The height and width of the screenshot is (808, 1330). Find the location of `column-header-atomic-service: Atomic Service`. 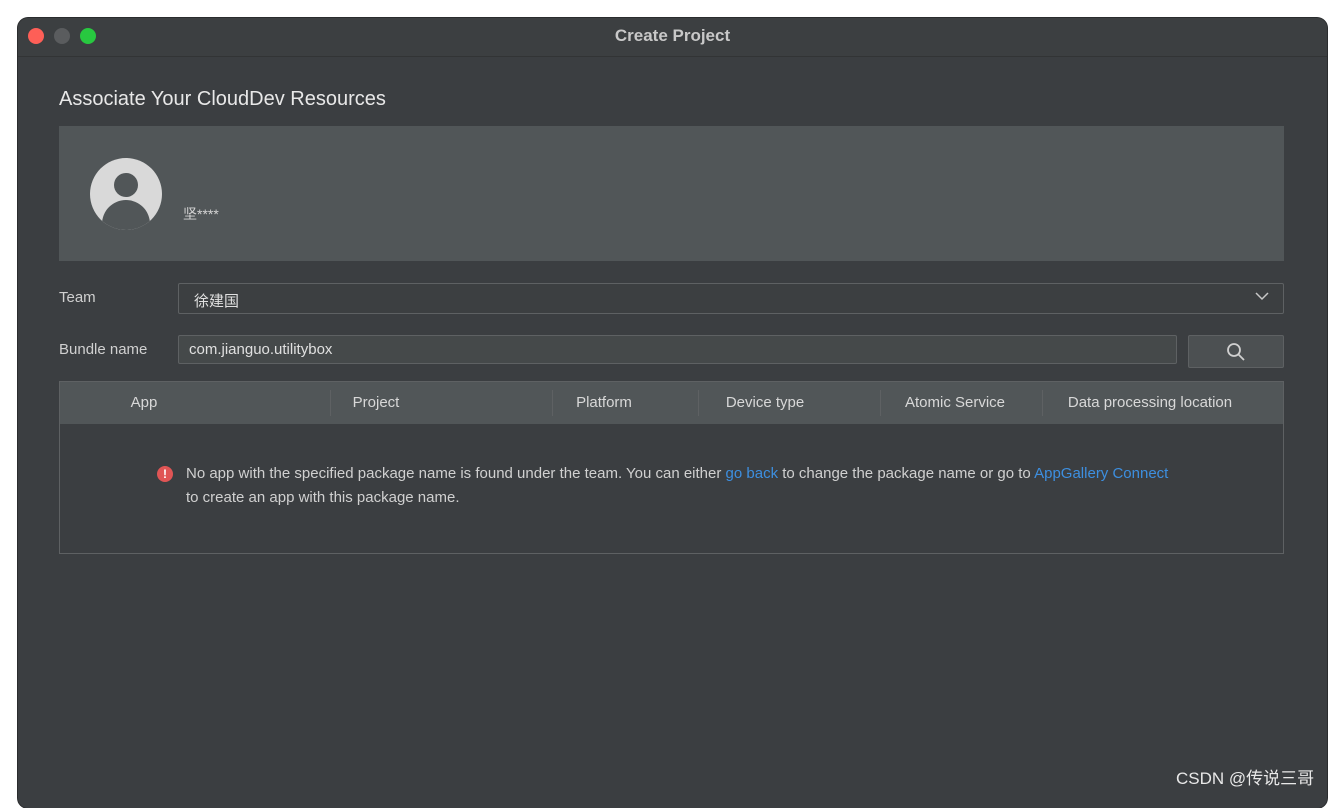

column-header-atomic-service: Atomic Service is located at coordinates (955, 402).